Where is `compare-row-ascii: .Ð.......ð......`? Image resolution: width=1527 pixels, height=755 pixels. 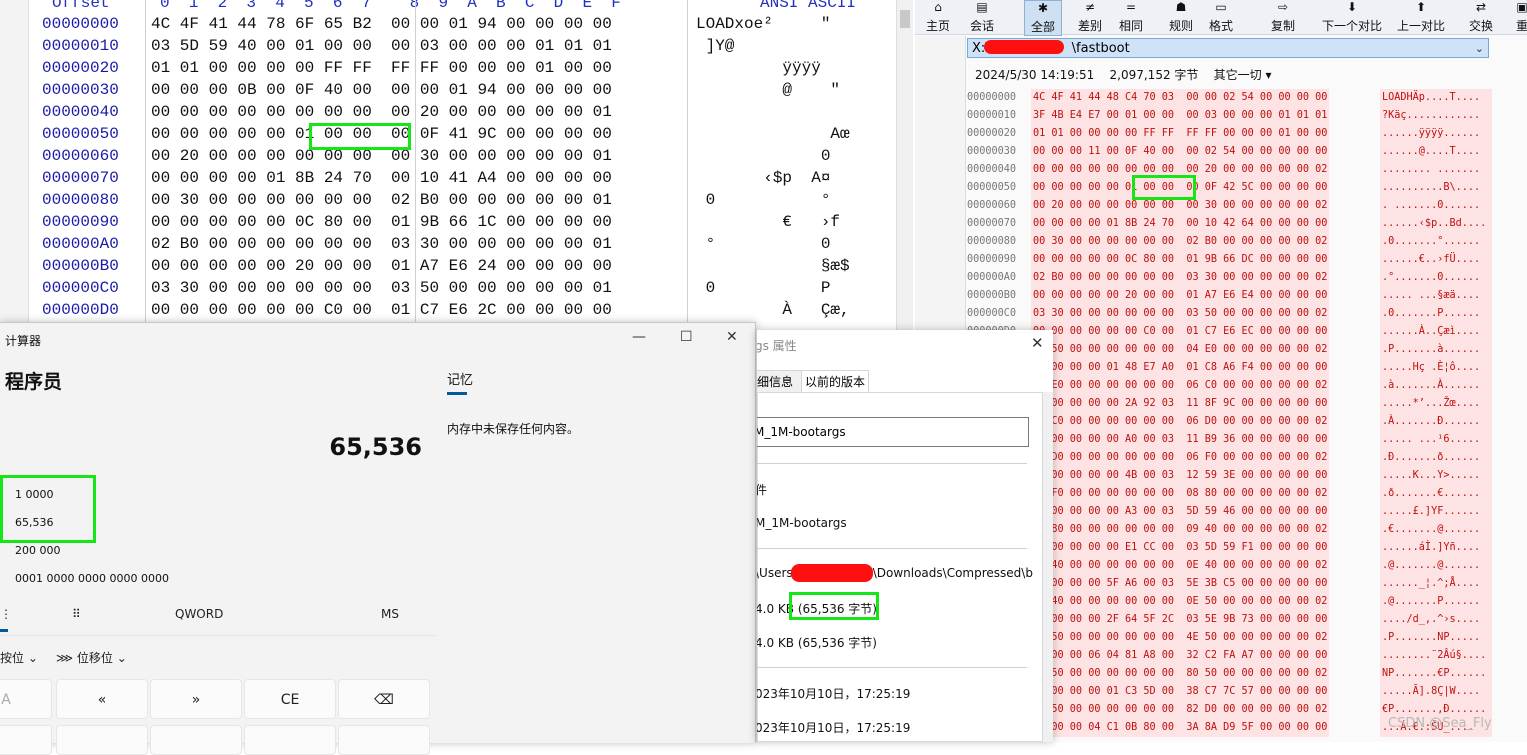 compare-row-ascii: .Ð.......ð...... is located at coordinates (1436, 458).